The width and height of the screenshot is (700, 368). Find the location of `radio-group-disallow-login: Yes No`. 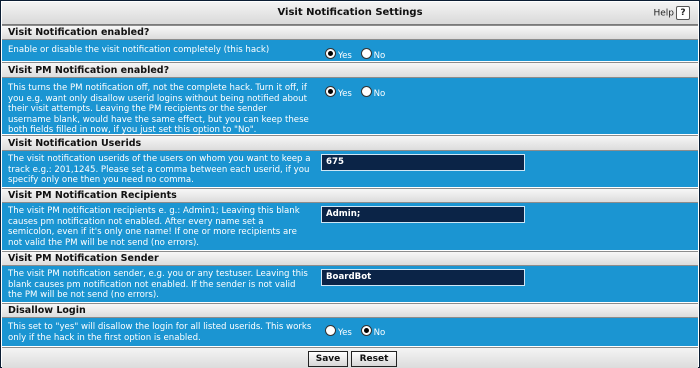

radio-group-disallow-login: Yes No is located at coordinates (358, 331).